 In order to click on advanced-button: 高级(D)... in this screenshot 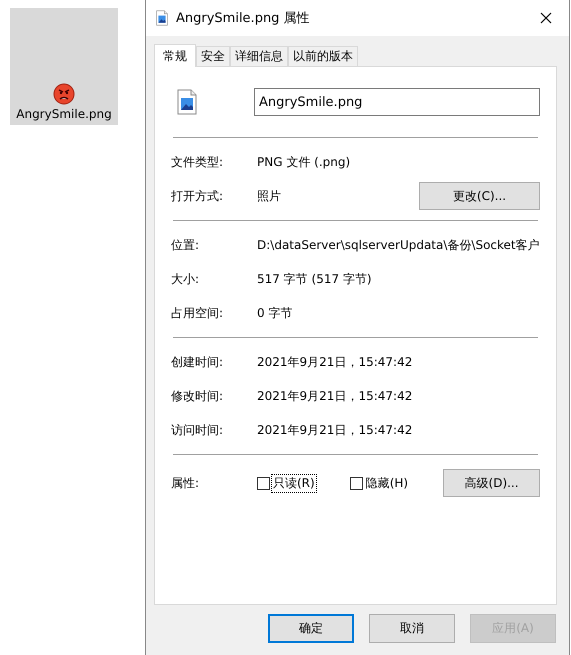, I will do `click(491, 483)`.